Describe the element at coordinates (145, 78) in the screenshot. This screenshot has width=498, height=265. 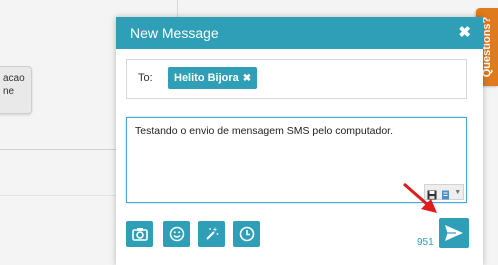
I see `to-label: To:` at that location.